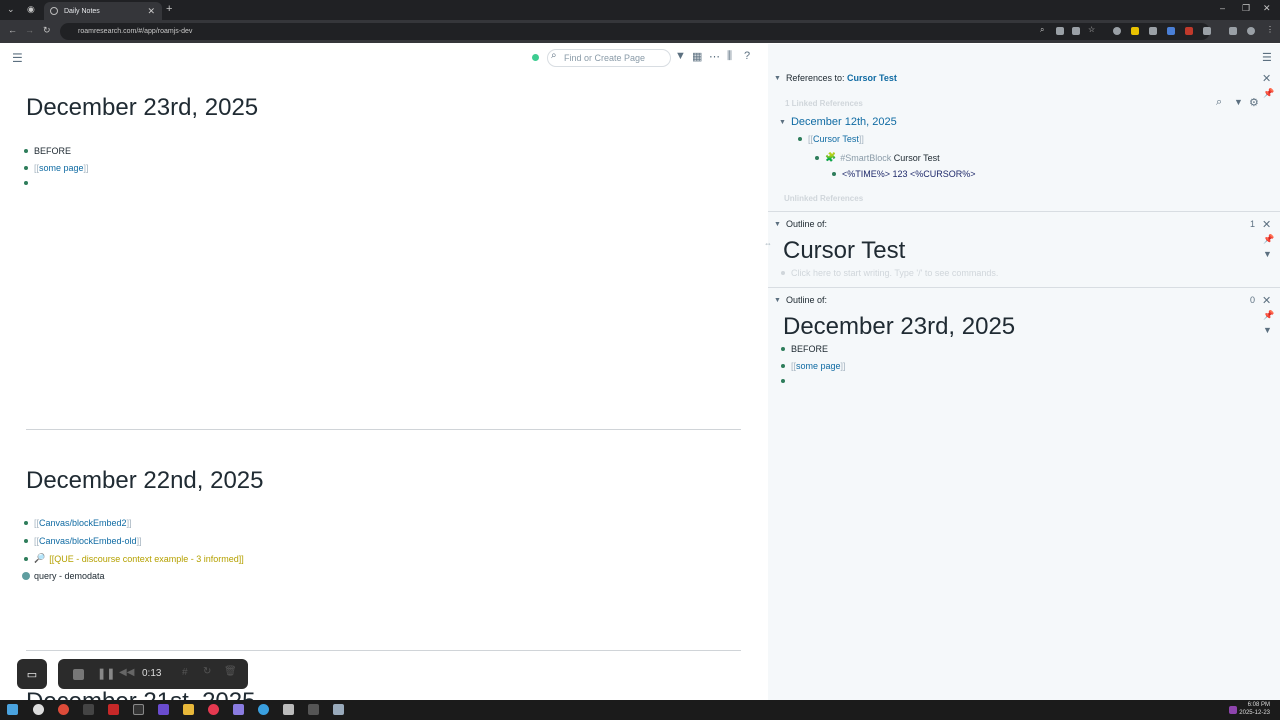 The width and height of the screenshot is (1280, 720). Describe the element at coordinates (899, 327) in the screenshot. I see `outline-title: December 23rd, 2025` at that location.